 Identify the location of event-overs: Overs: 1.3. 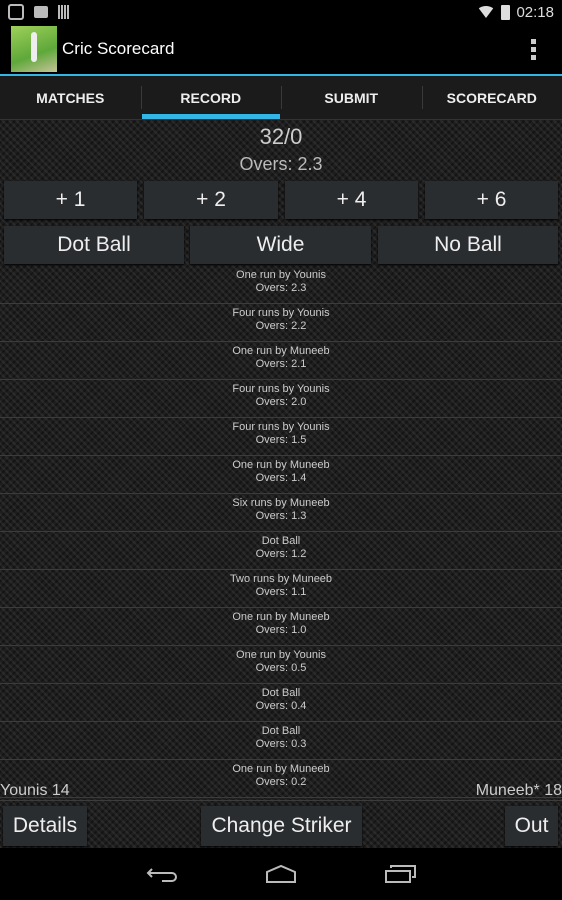
(281, 516).